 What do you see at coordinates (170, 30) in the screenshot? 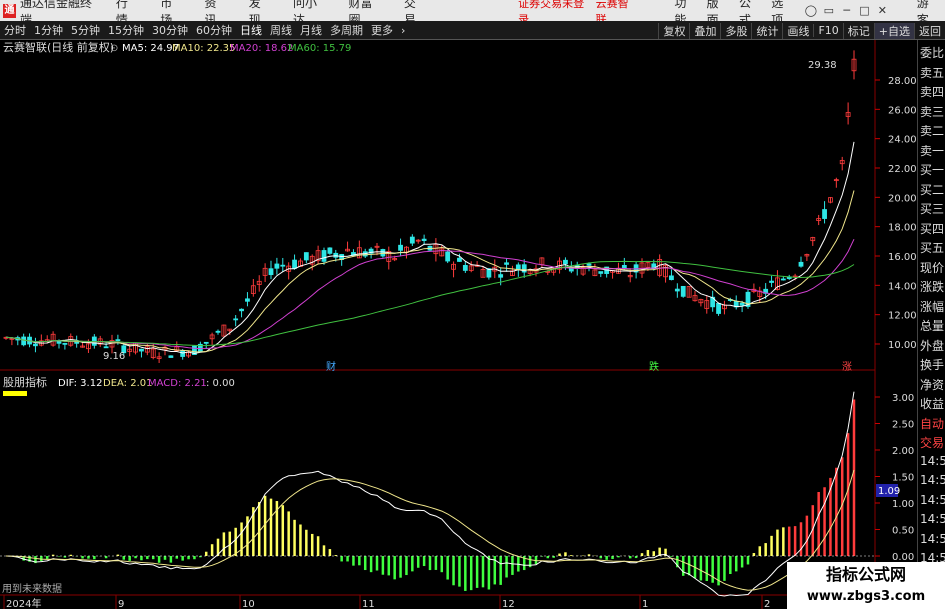
I see `tab-30min: 30分钟` at bounding box center [170, 30].